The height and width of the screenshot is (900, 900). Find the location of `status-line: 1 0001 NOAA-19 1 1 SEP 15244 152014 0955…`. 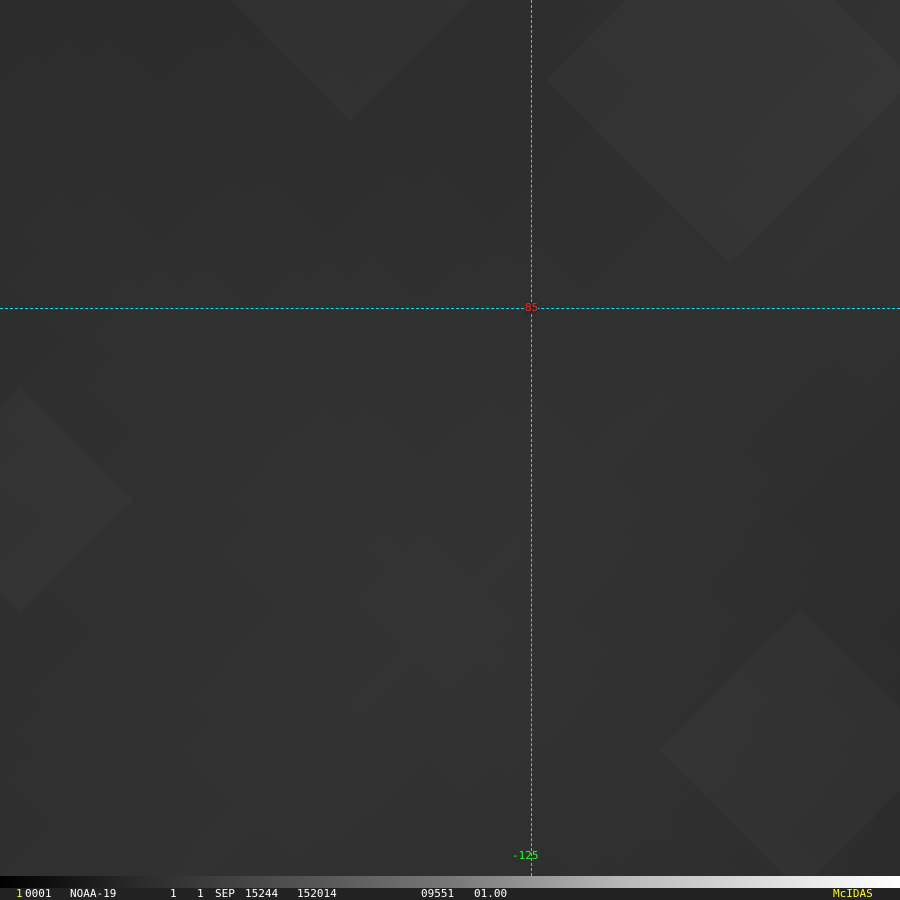

status-line: 1 0001 NOAA-19 1 1 SEP 15244 152014 0955… is located at coordinates (450, 894).